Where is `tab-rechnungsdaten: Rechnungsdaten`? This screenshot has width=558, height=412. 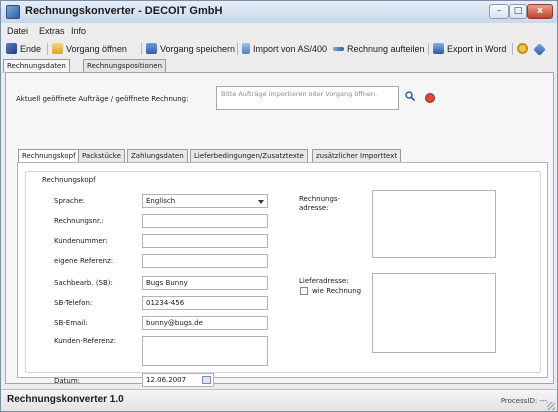
tab-rechnungsdaten: Rechnungsdaten is located at coordinates (36, 66).